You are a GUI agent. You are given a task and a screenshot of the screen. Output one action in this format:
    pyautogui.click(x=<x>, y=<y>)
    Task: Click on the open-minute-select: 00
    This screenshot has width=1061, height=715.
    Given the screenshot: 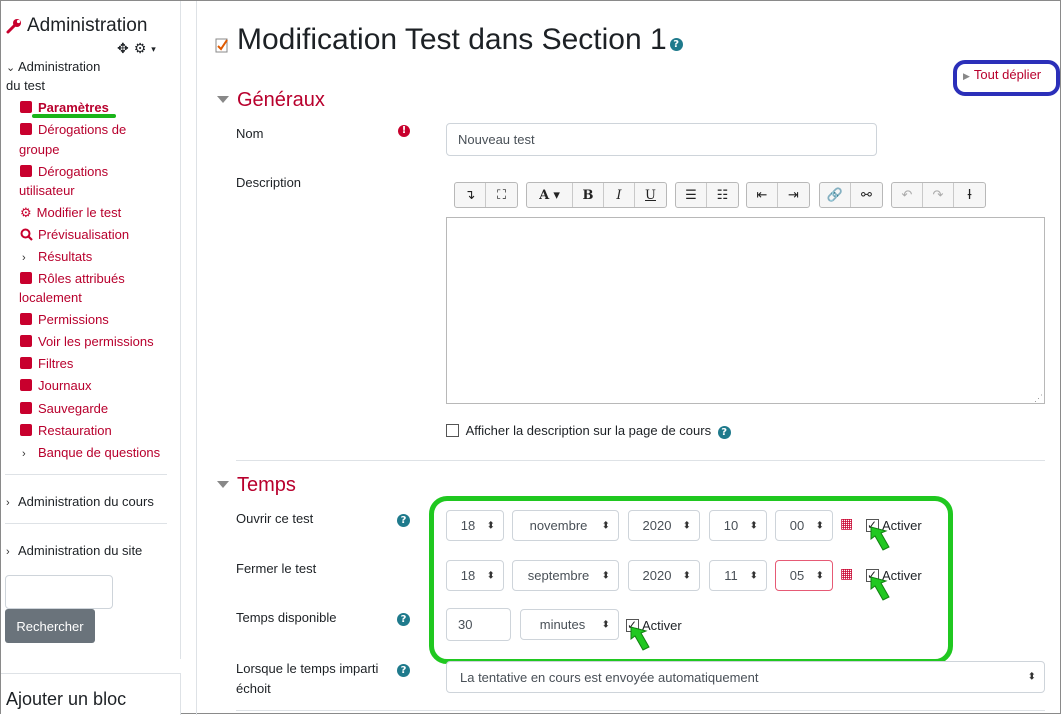 What is the action you would take?
    pyautogui.click(x=804, y=525)
    